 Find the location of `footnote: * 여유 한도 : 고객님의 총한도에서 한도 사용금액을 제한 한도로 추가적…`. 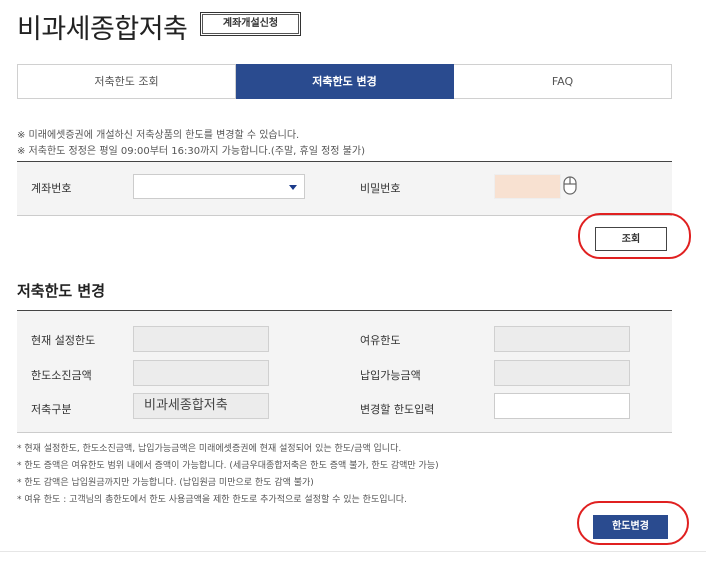

footnote: * 여유 한도 : 고객님의 총한도에서 한도 사용금액을 제한 한도로 추가적… is located at coordinates (212, 500).